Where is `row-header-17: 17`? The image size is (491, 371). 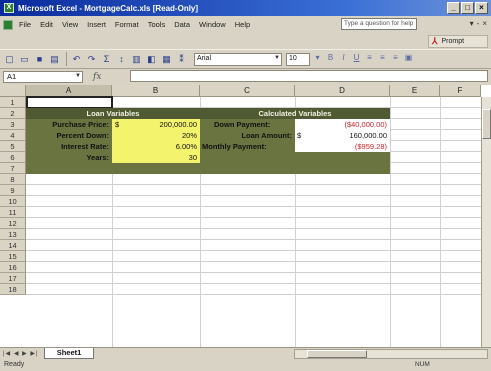
row-header-17: 17 is located at coordinates (13, 278).